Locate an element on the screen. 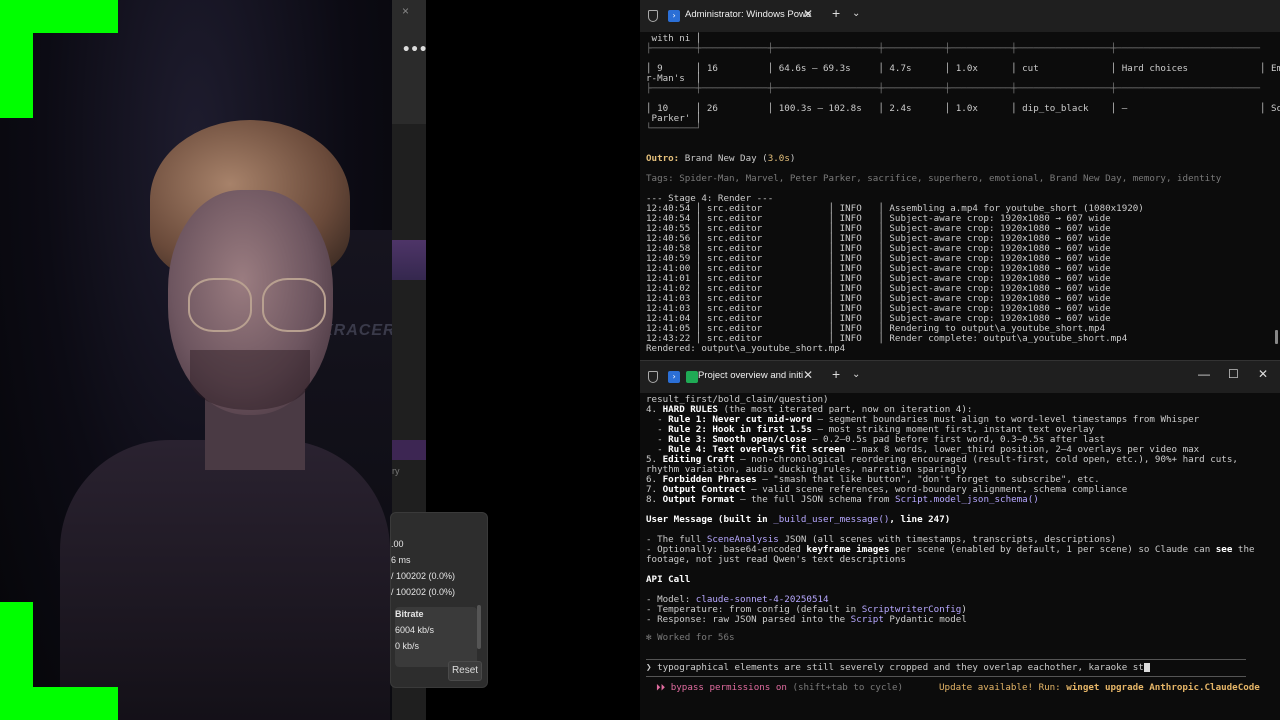 The image size is (1280, 720). update-command: winget upgrade Anthropic.ClaudeCode is located at coordinates (1163, 687).